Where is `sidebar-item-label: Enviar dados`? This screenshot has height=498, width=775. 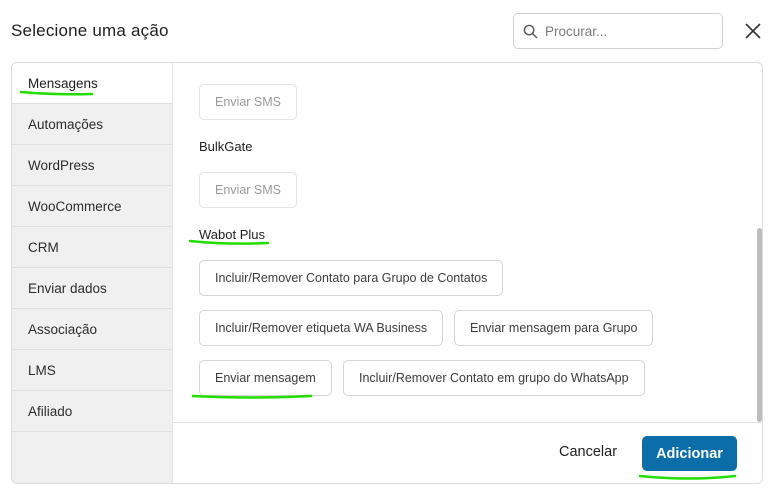 sidebar-item-label: Enviar dados is located at coordinates (67, 288).